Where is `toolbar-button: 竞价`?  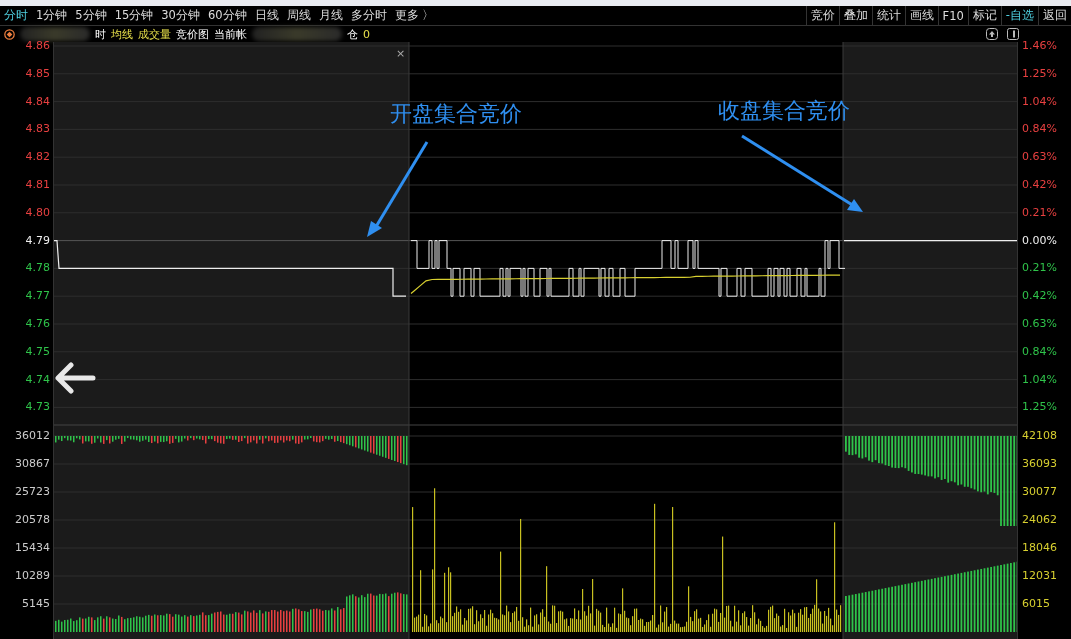 toolbar-button: 竞价 is located at coordinates (822, 15).